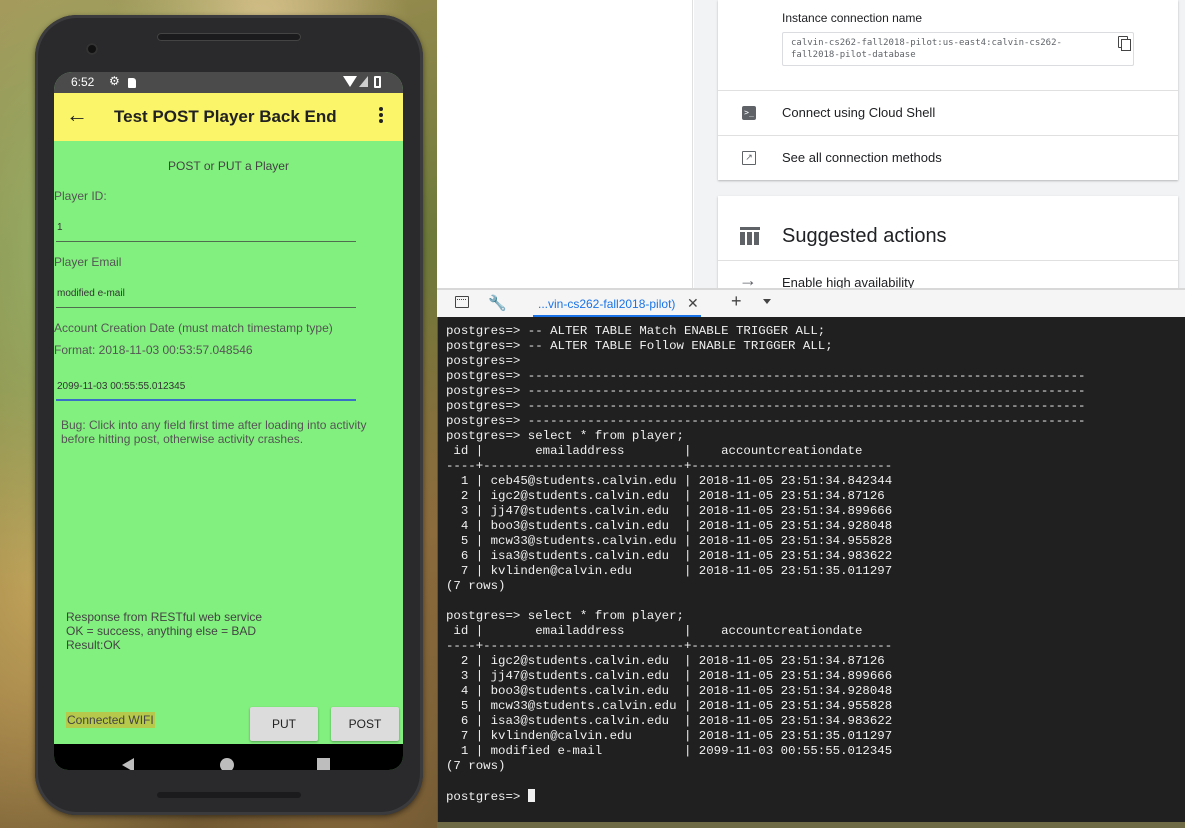 The height and width of the screenshot is (828, 1185). I want to click on app-title: Test POST Player Back End, so click(225, 116).